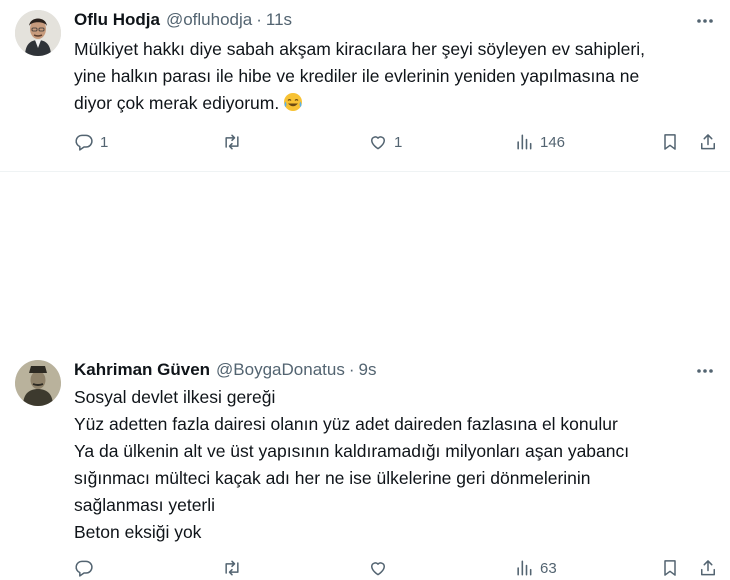  I want to click on tweet-text-line: sağlanması yeterli, so click(145, 505).